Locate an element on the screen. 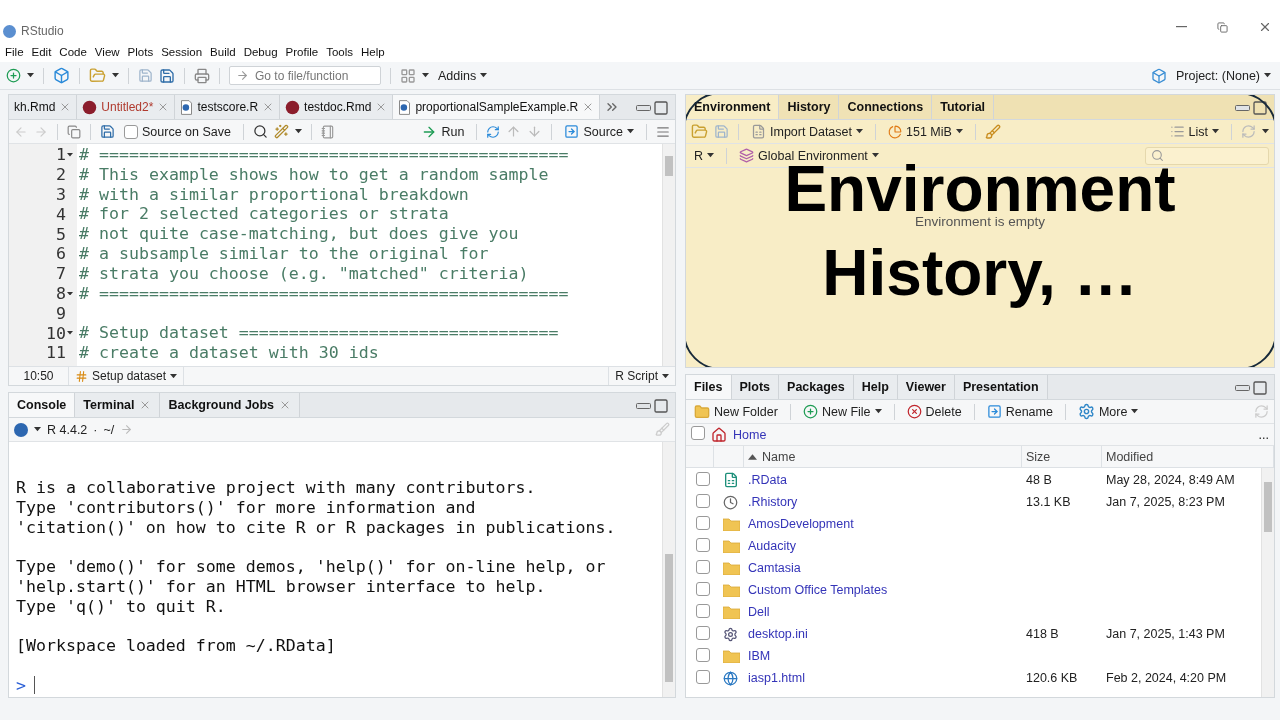  import-dataset-button: Import Dataset is located at coordinates (807, 131).